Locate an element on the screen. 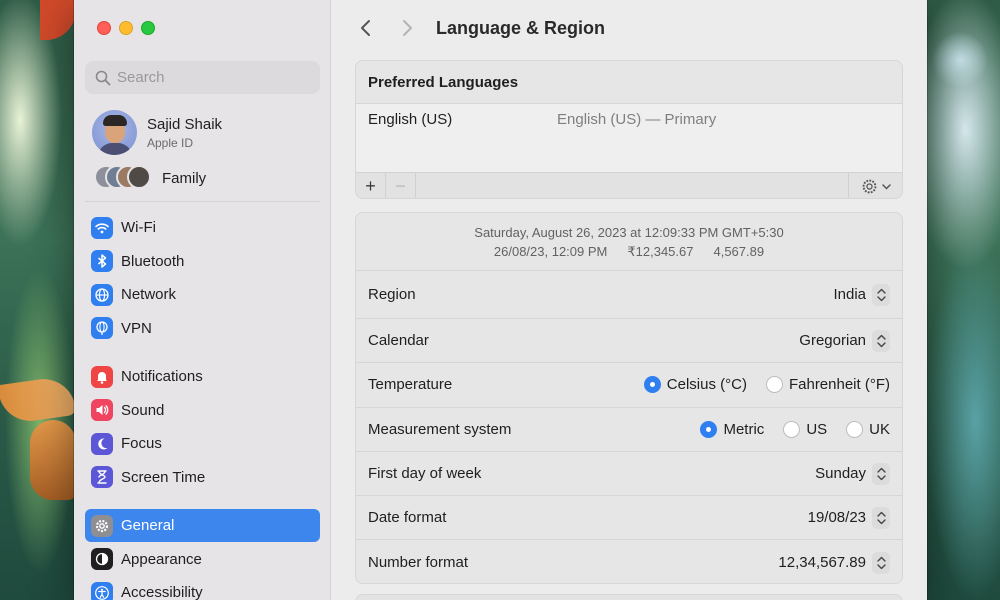 The image size is (1000, 600). celsius-radio: Celsius (°C) is located at coordinates (695, 385).